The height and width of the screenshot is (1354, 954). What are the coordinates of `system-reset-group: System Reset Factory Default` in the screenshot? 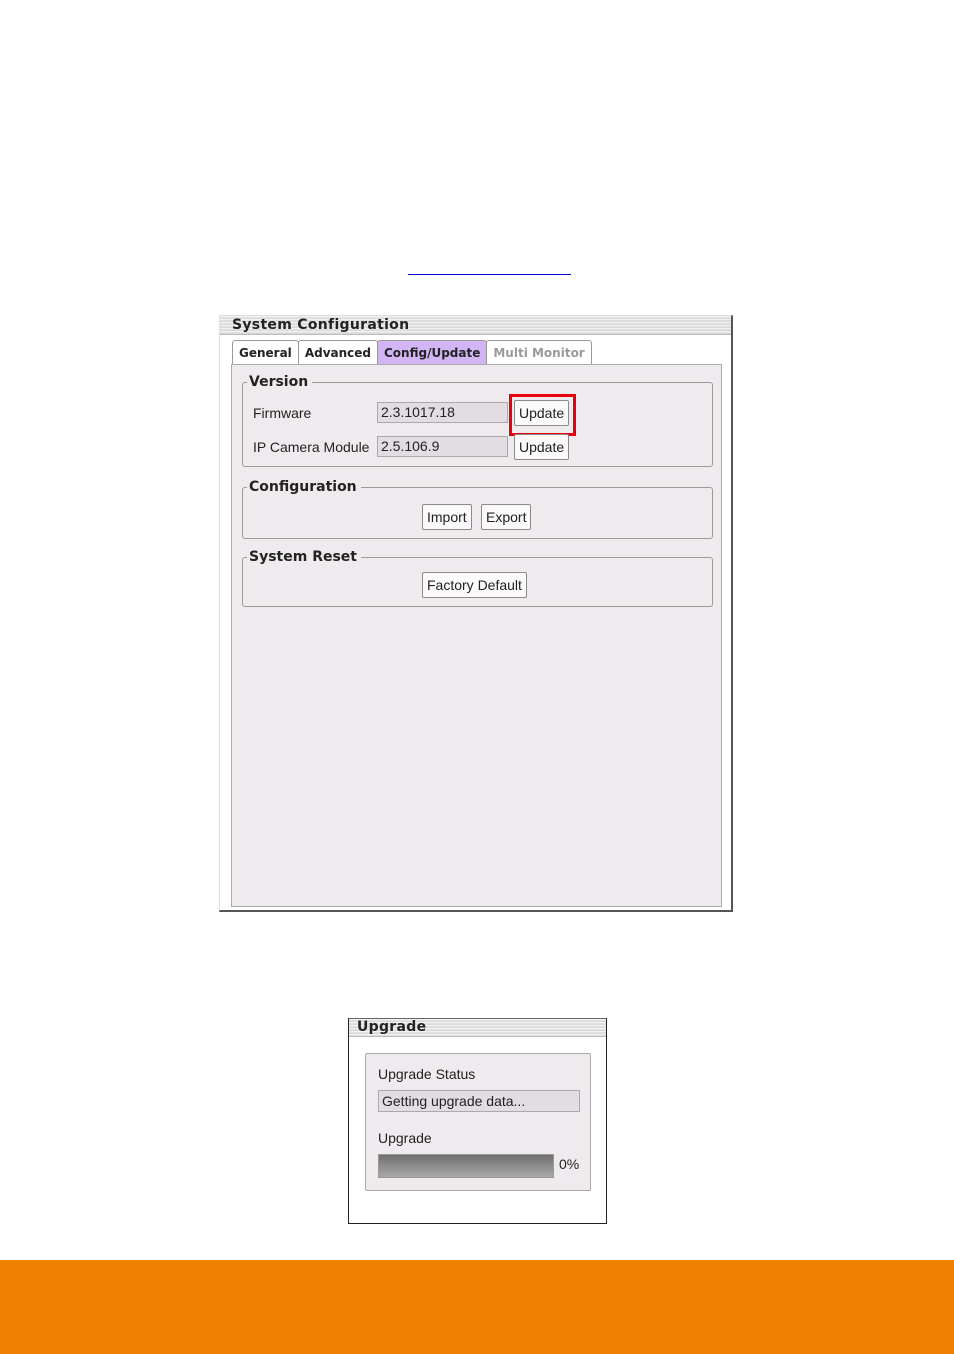 It's located at (477, 578).